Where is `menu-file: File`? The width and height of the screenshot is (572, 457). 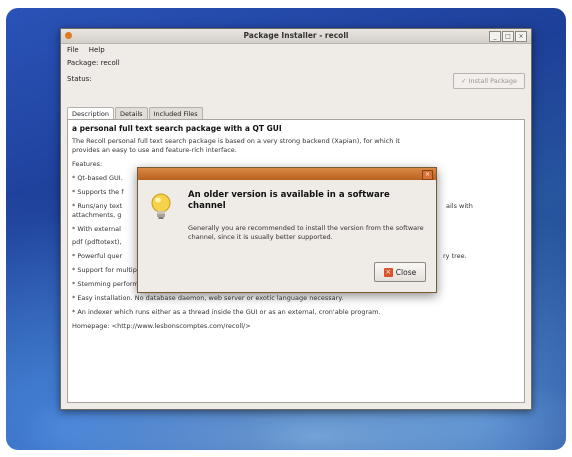
menu-file: File is located at coordinates (73, 50).